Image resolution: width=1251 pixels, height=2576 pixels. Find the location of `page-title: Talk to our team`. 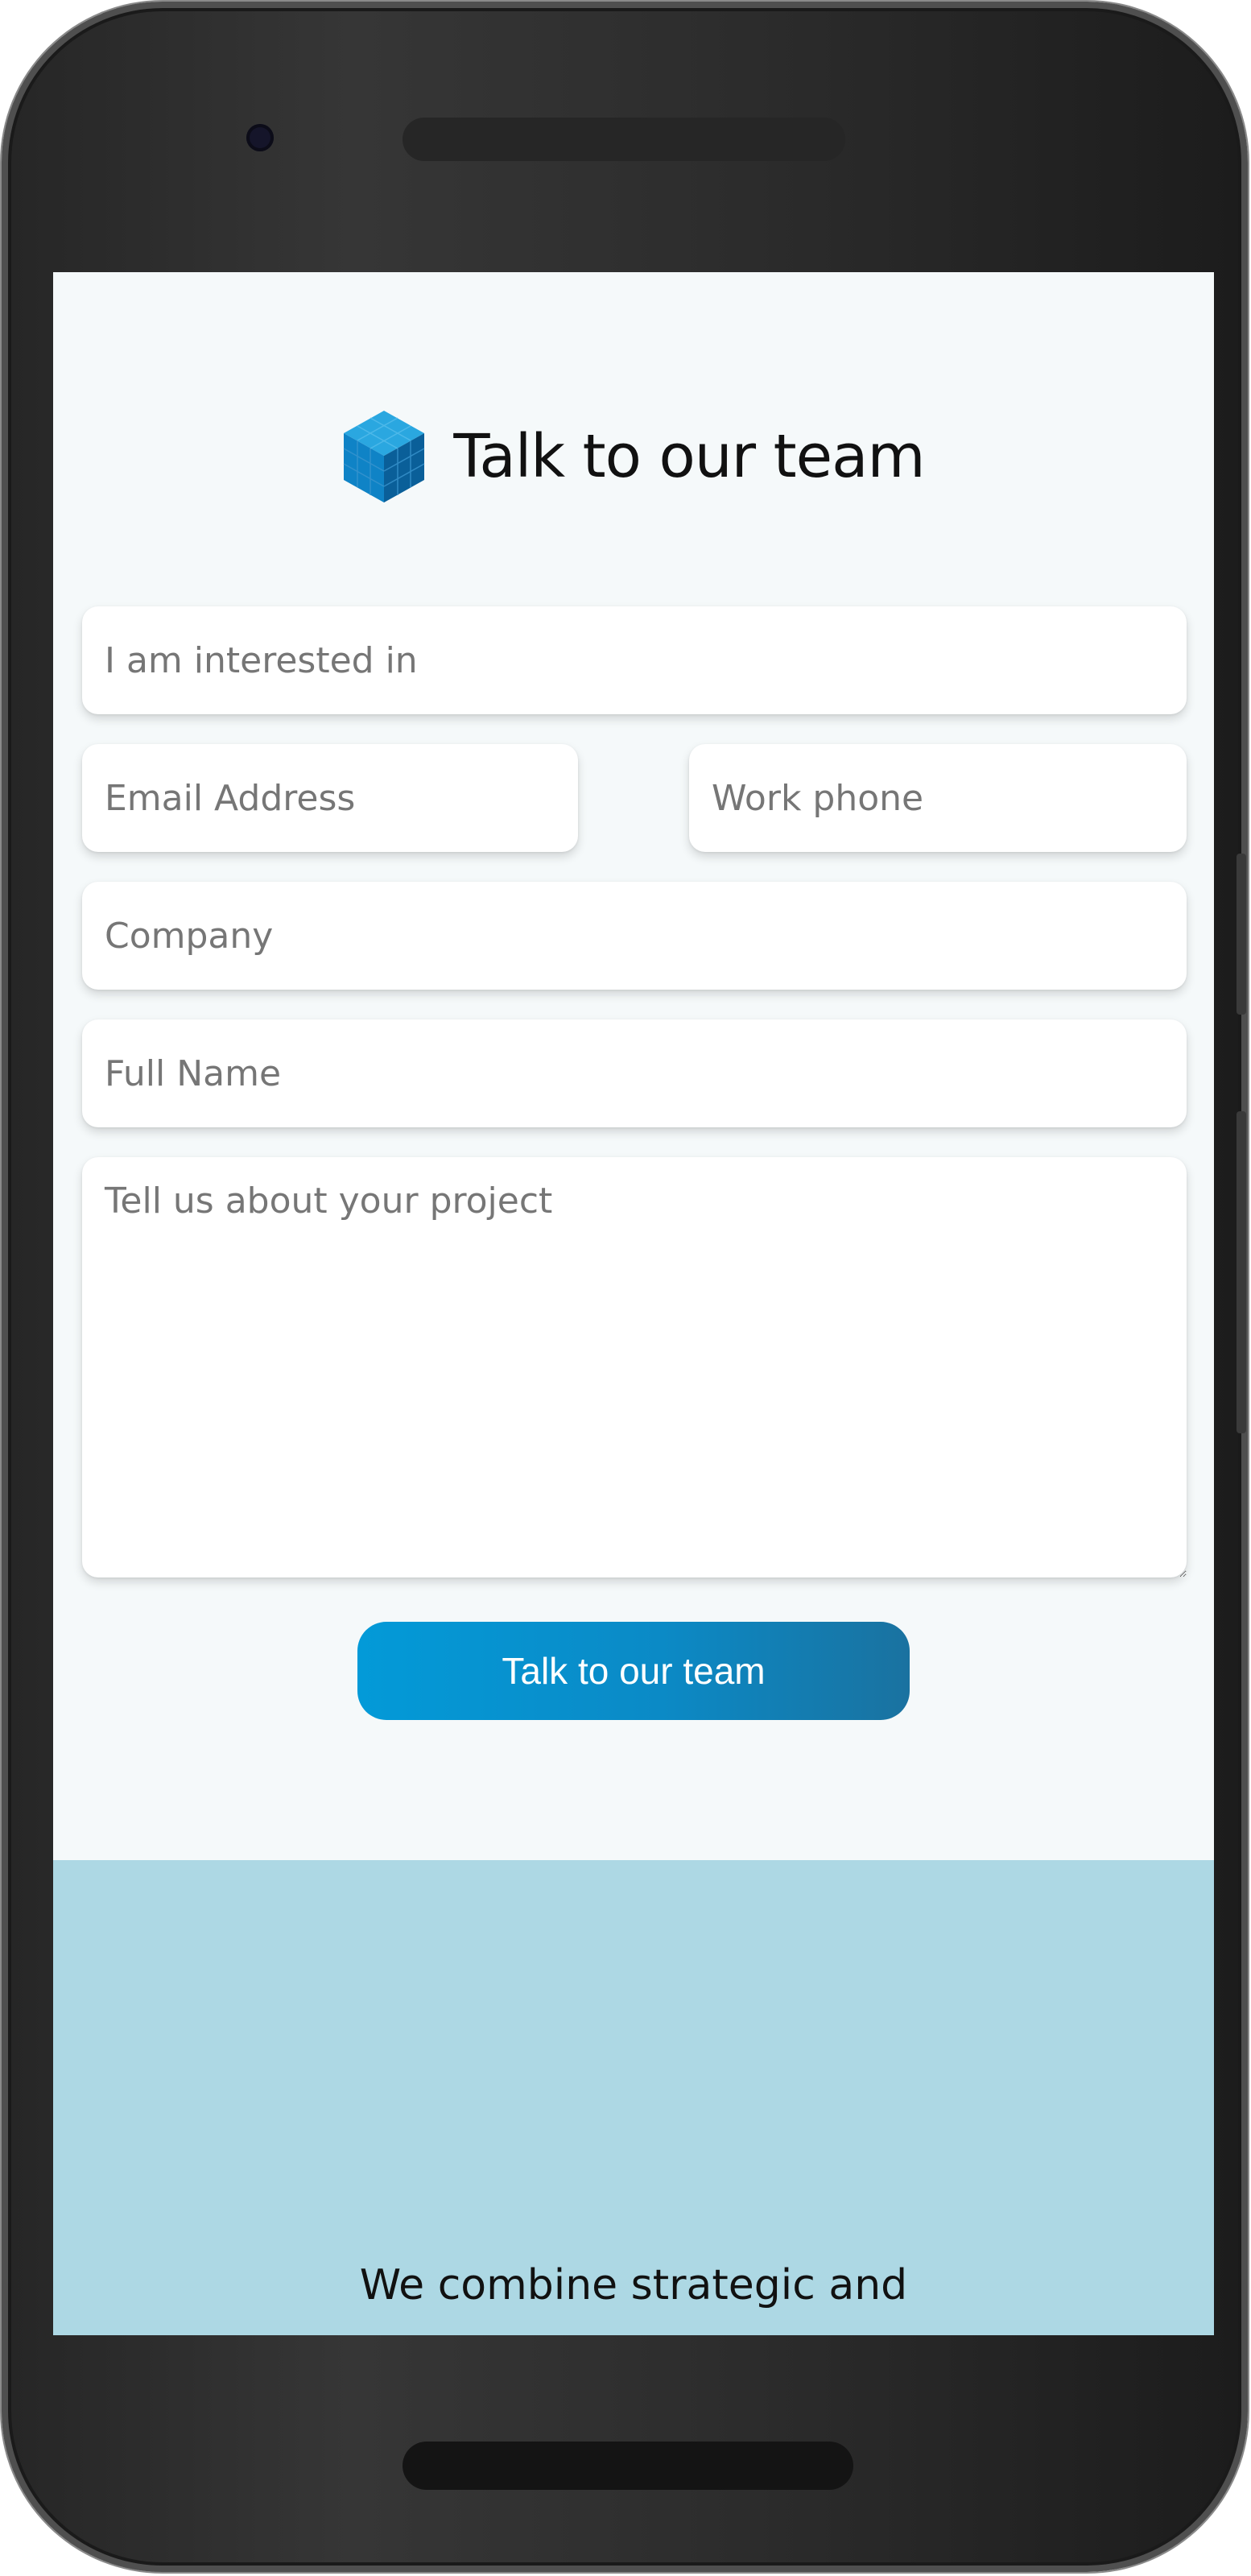

page-title: Talk to our team is located at coordinates (689, 456).